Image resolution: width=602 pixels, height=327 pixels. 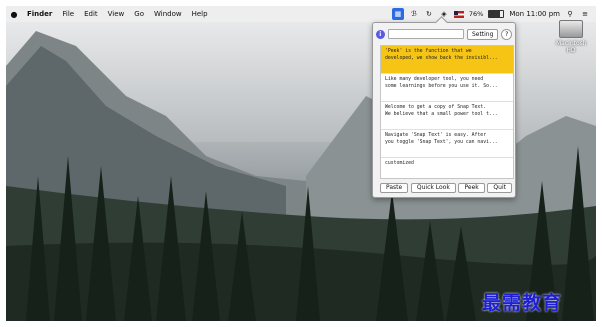 What do you see at coordinates (39, 14) in the screenshot?
I see `menu-finder: Finder` at bounding box center [39, 14].